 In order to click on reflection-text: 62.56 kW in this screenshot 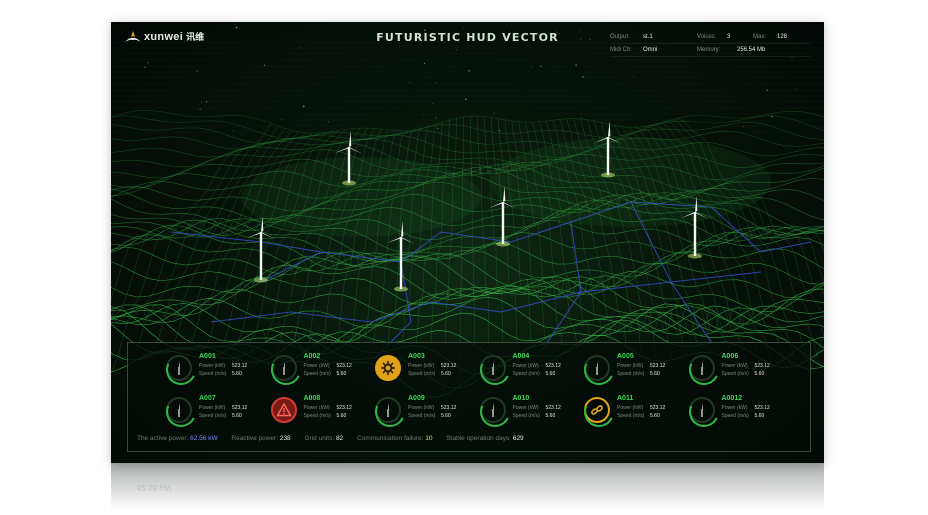, I will do `click(154, 487)`.